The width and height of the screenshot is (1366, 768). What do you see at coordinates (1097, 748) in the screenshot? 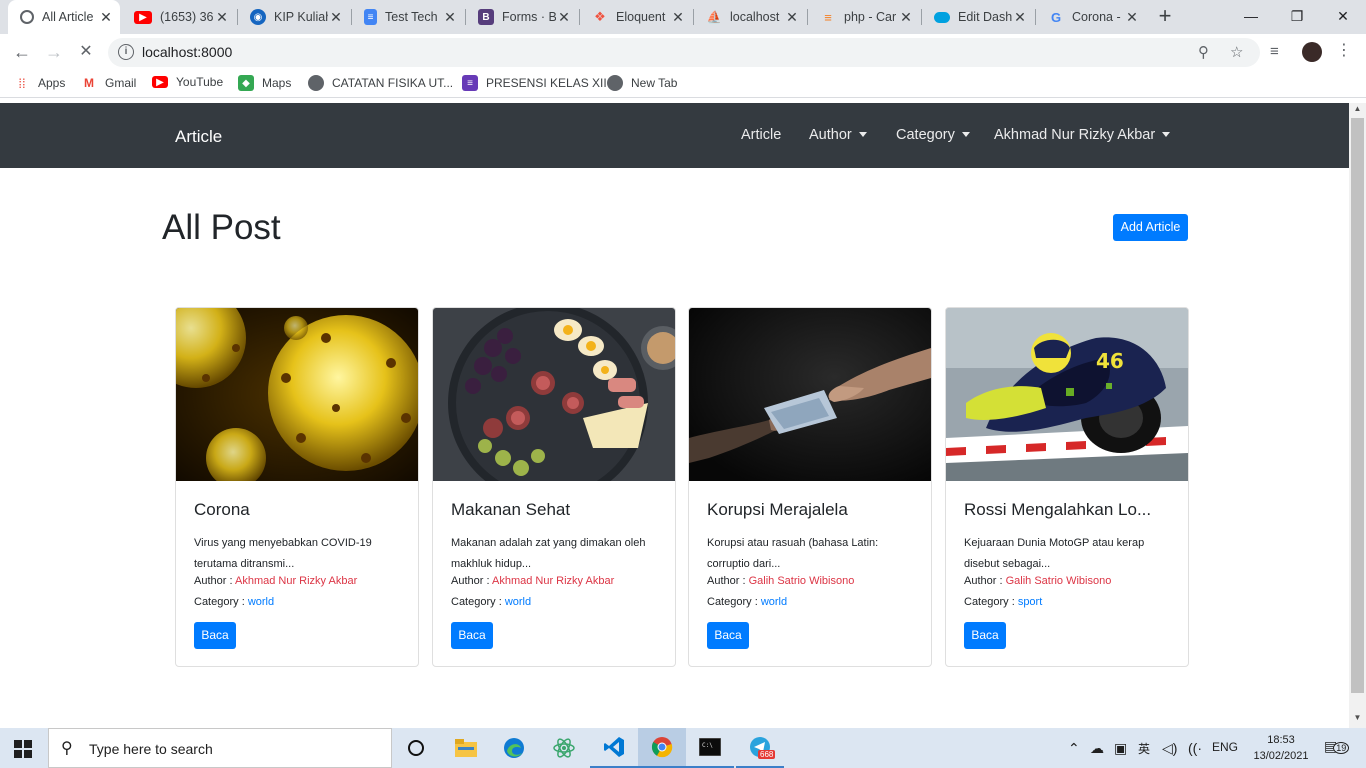
I see `onedrive-icon: ☁` at bounding box center [1097, 748].